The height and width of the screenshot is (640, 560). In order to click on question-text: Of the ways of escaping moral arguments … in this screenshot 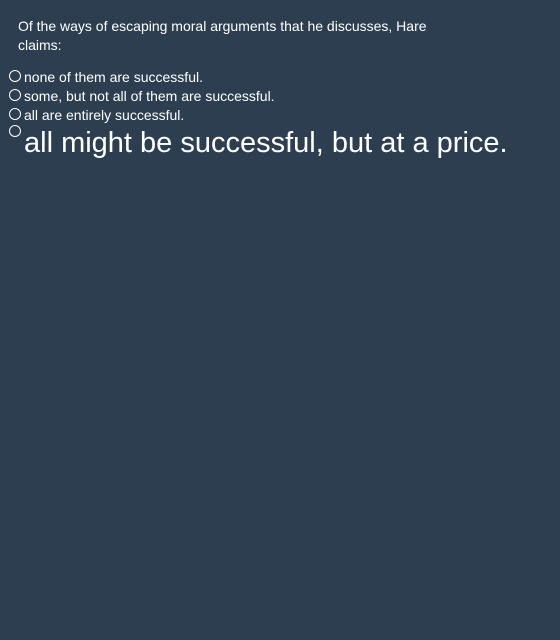, I will do `click(222, 35)`.